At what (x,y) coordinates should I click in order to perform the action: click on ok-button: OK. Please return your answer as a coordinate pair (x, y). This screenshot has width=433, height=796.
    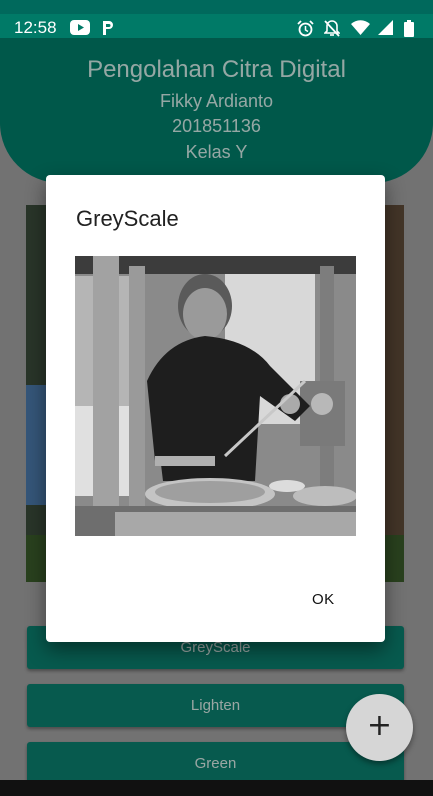
    Looking at the image, I should click on (323, 599).